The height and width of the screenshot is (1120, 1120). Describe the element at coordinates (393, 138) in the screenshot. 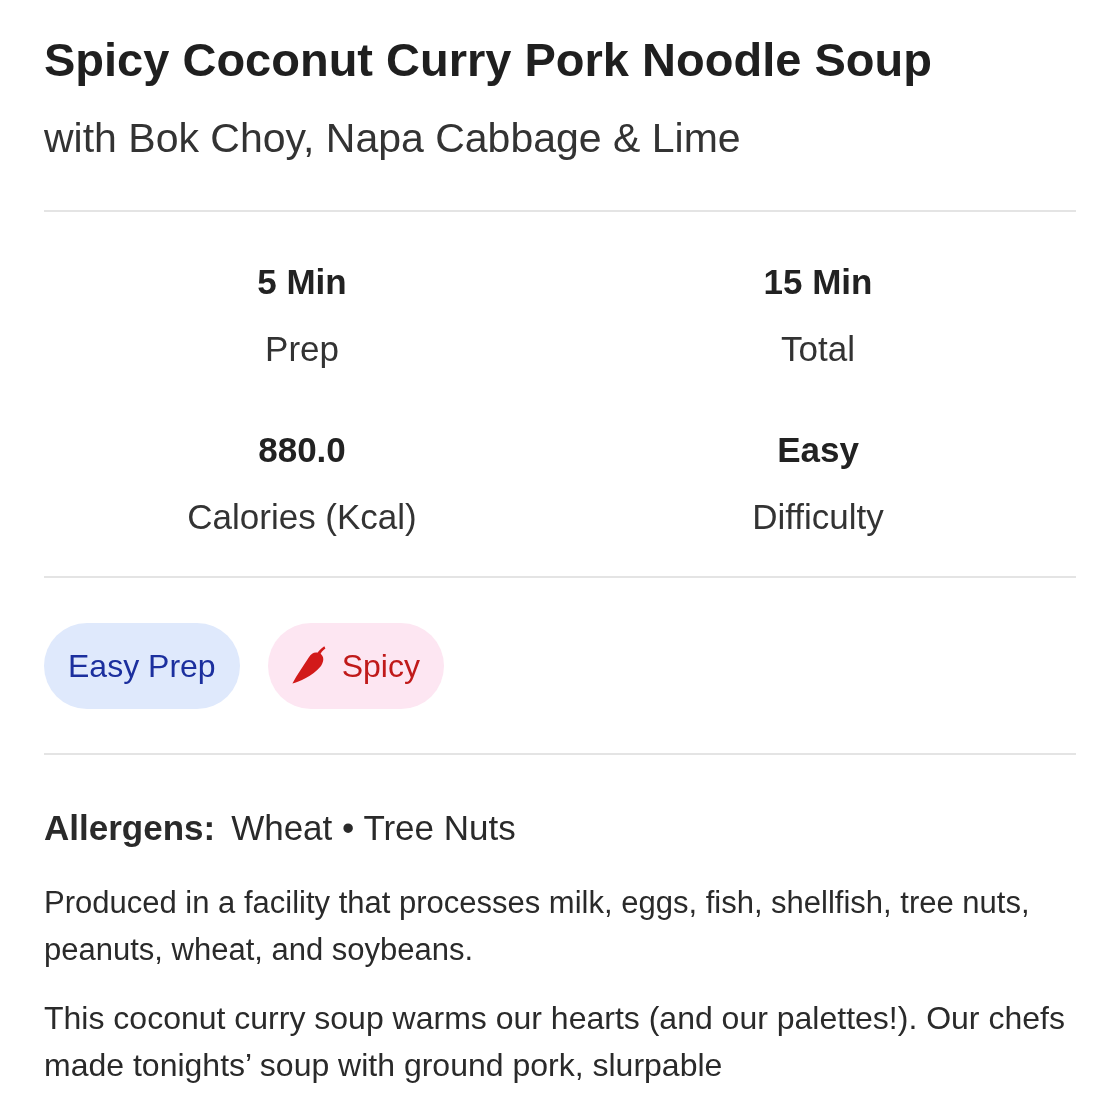

I see `recipe-subtitle: with Bok Choy, Napa Cabbage & Lime` at that location.